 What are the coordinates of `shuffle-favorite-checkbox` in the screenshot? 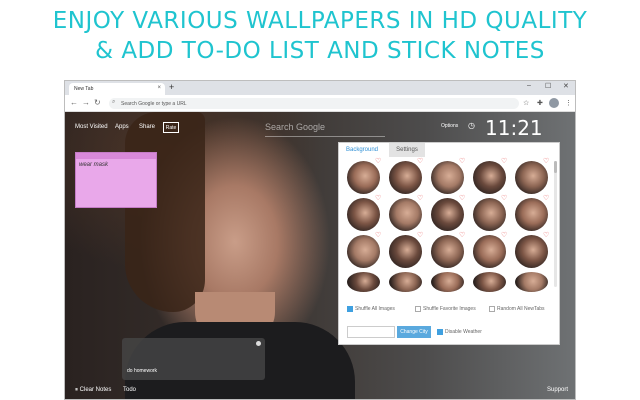 It's located at (418, 309).